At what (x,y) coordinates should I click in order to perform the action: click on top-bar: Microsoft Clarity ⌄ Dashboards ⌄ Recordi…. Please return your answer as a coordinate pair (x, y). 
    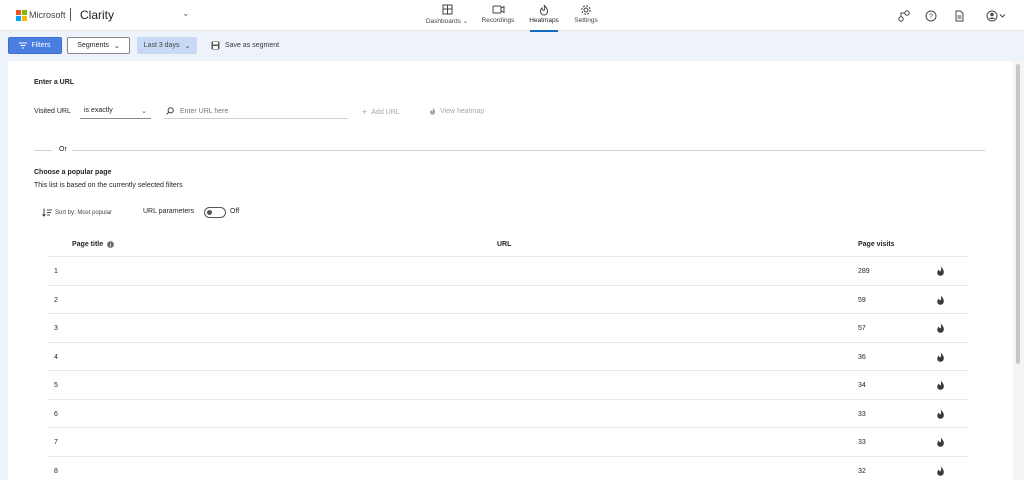
    Looking at the image, I should click on (512, 16).